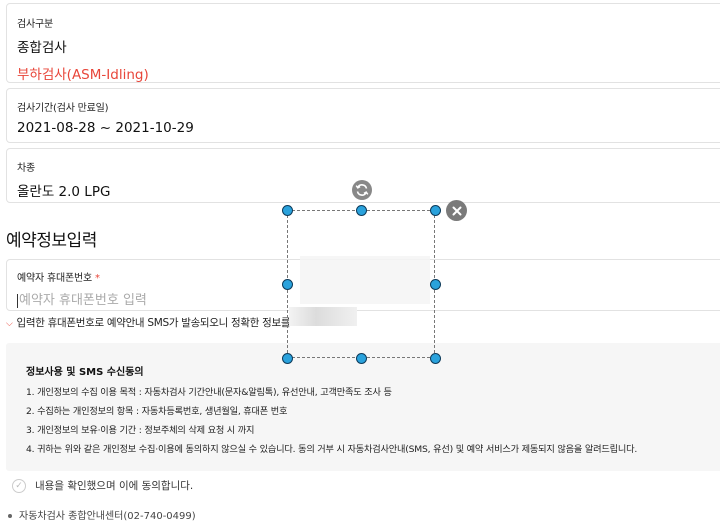 The height and width of the screenshot is (527, 720). I want to click on agree-checkbox: ✓ 내용을 확인했으며 이에 동의합니다., so click(102, 485).